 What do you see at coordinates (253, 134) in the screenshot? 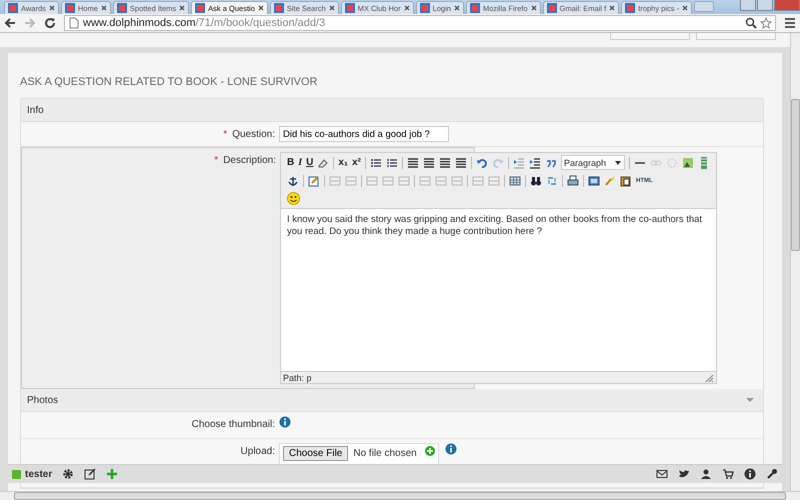
I see `field-label: Question:` at bounding box center [253, 134].